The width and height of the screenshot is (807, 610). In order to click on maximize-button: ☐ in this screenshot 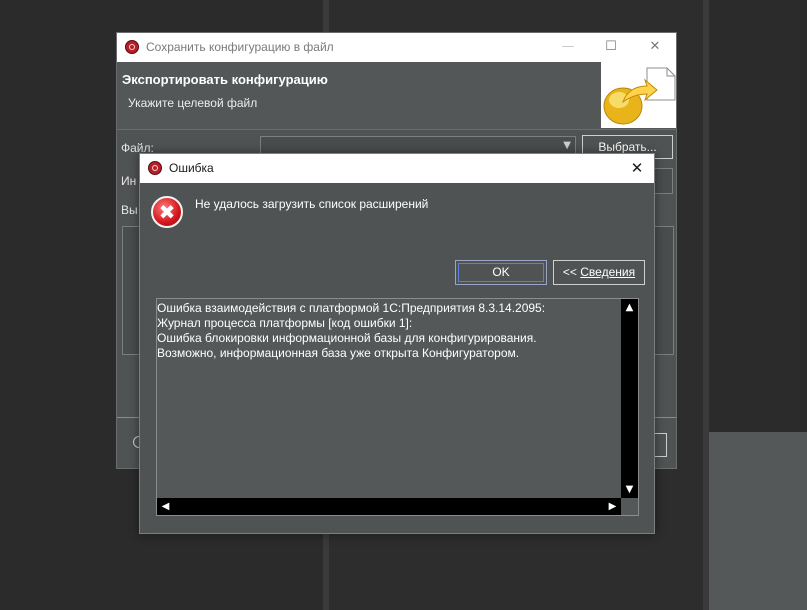, I will do `click(611, 47)`.